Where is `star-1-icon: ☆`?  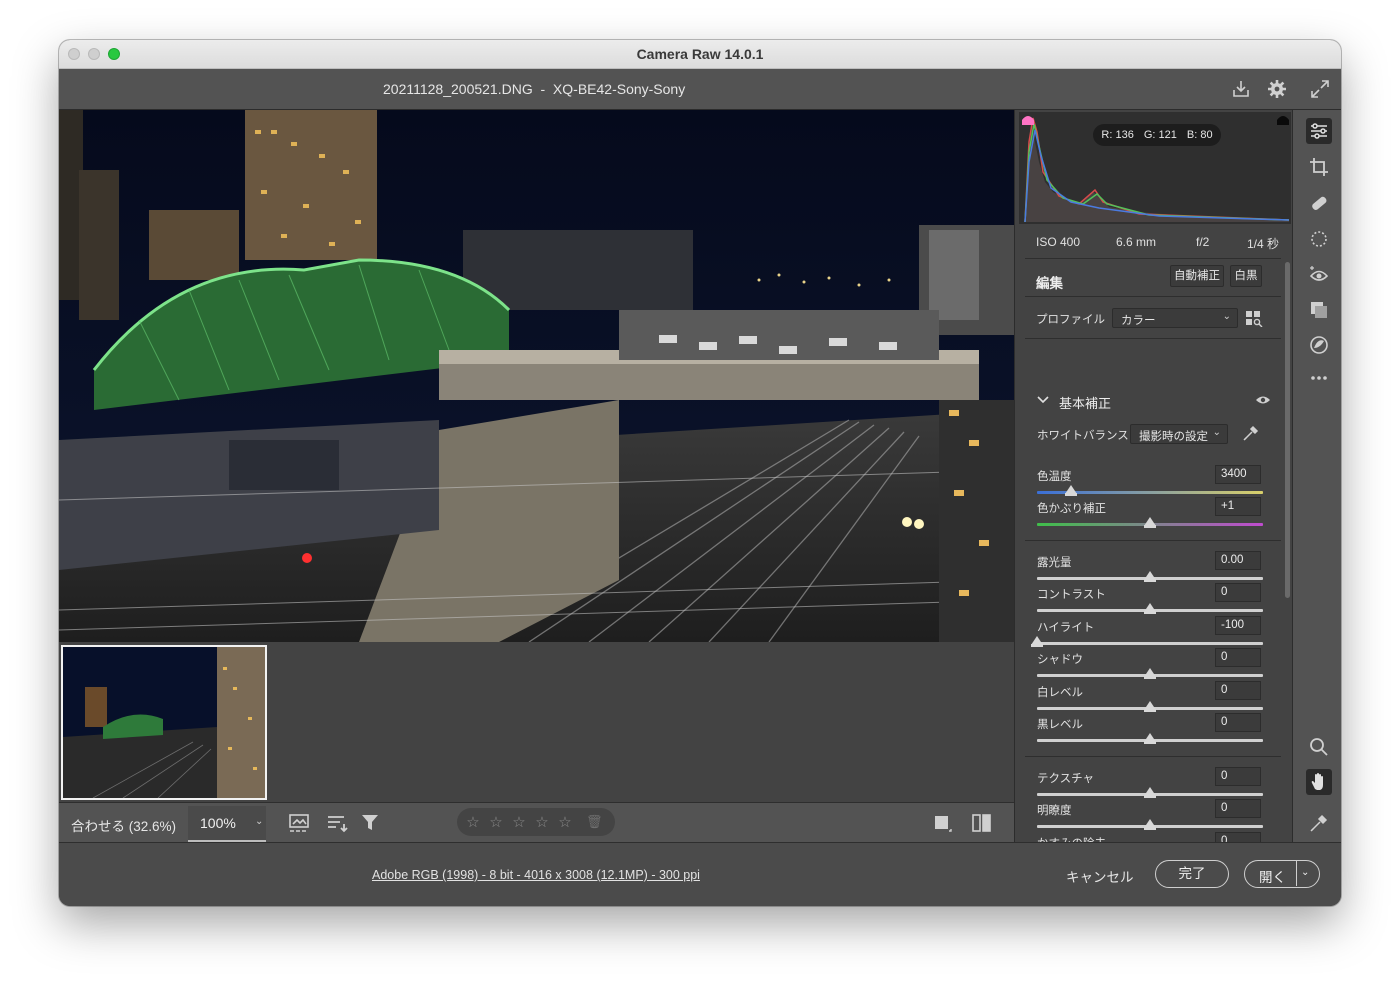 star-1-icon: ☆ is located at coordinates (473, 822).